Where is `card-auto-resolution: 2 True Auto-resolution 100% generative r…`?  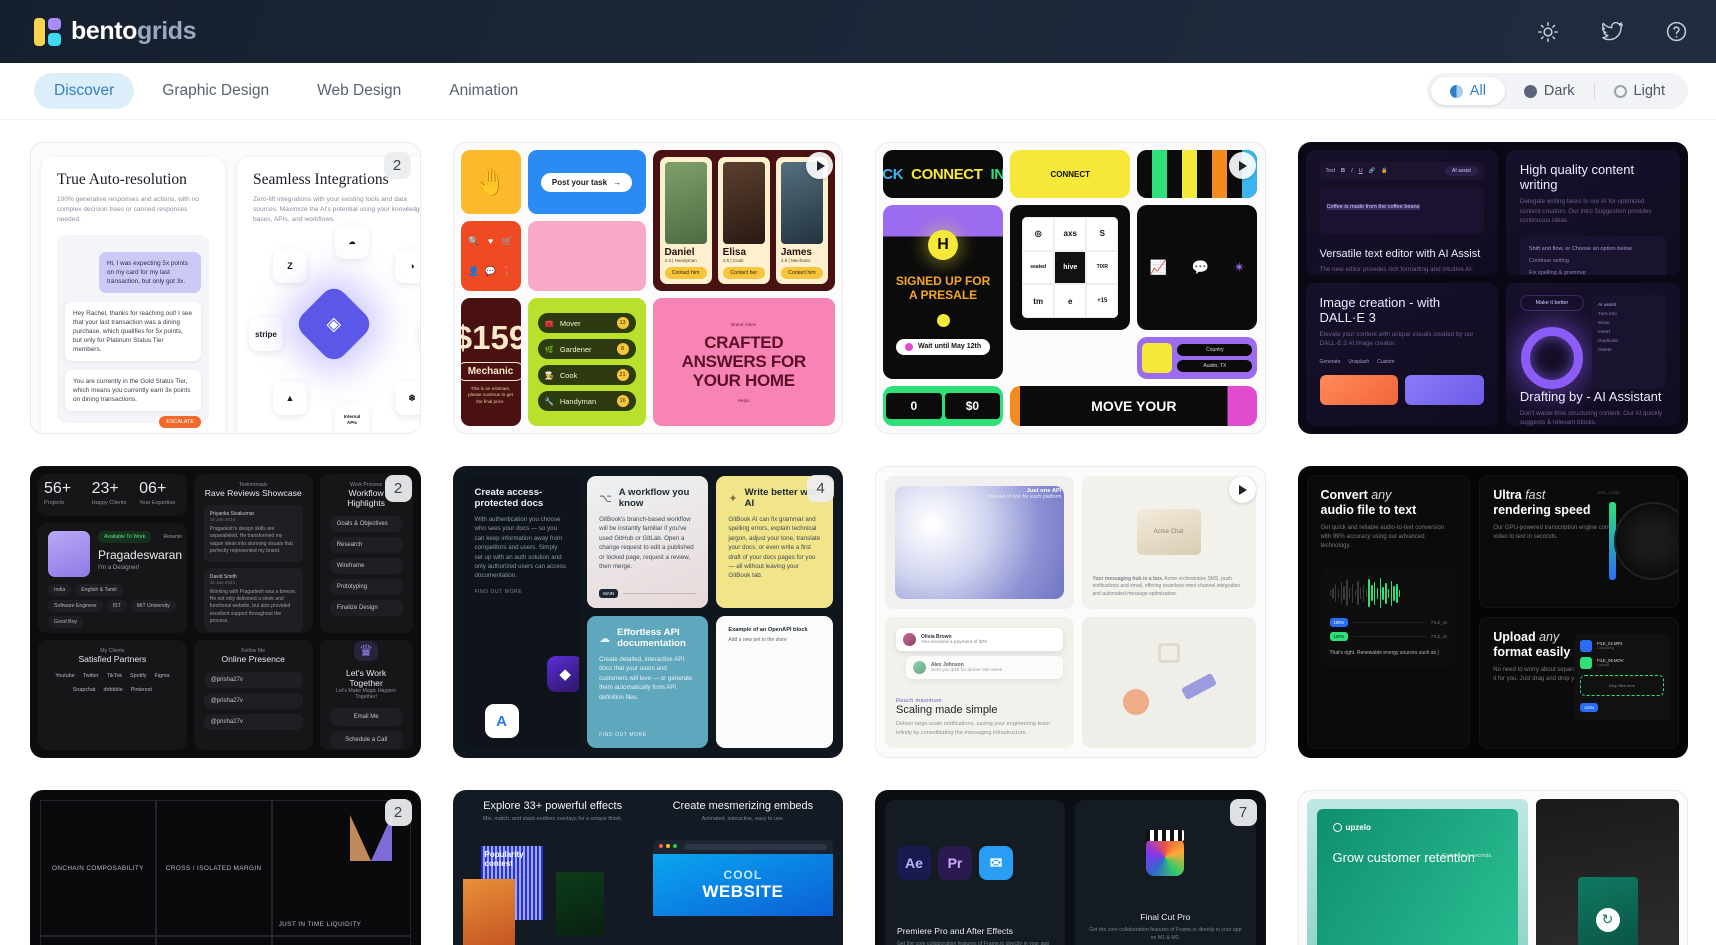
card-auto-resolution: 2 True Auto-resolution 100% generative r… is located at coordinates (225, 288).